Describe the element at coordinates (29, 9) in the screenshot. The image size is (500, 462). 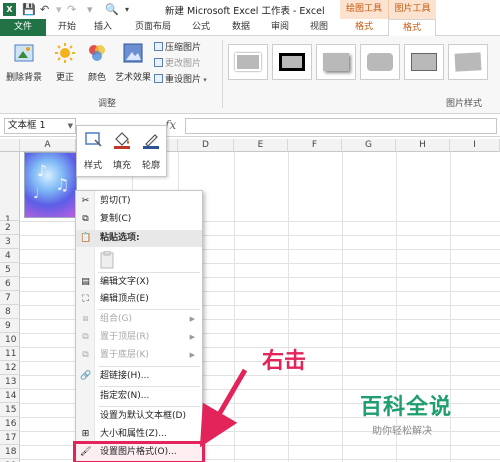
I see `save-icon: 💾` at that location.